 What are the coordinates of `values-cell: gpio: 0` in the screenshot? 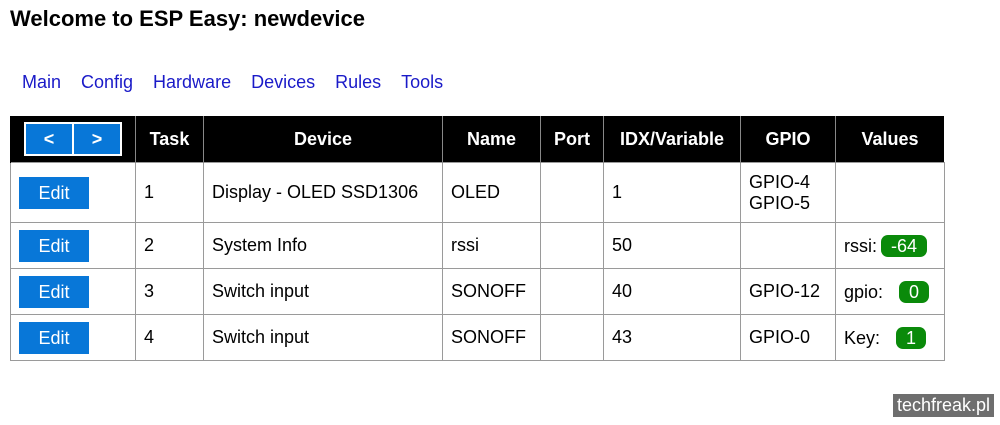 It's located at (890, 291).